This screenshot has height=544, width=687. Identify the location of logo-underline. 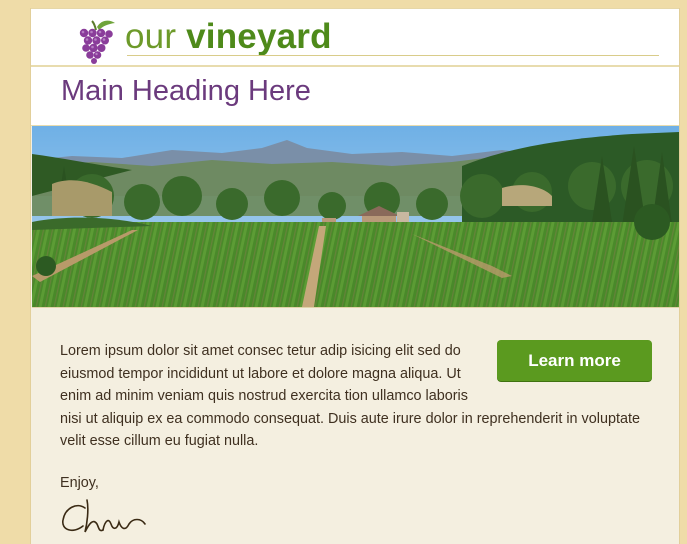
(393, 55).